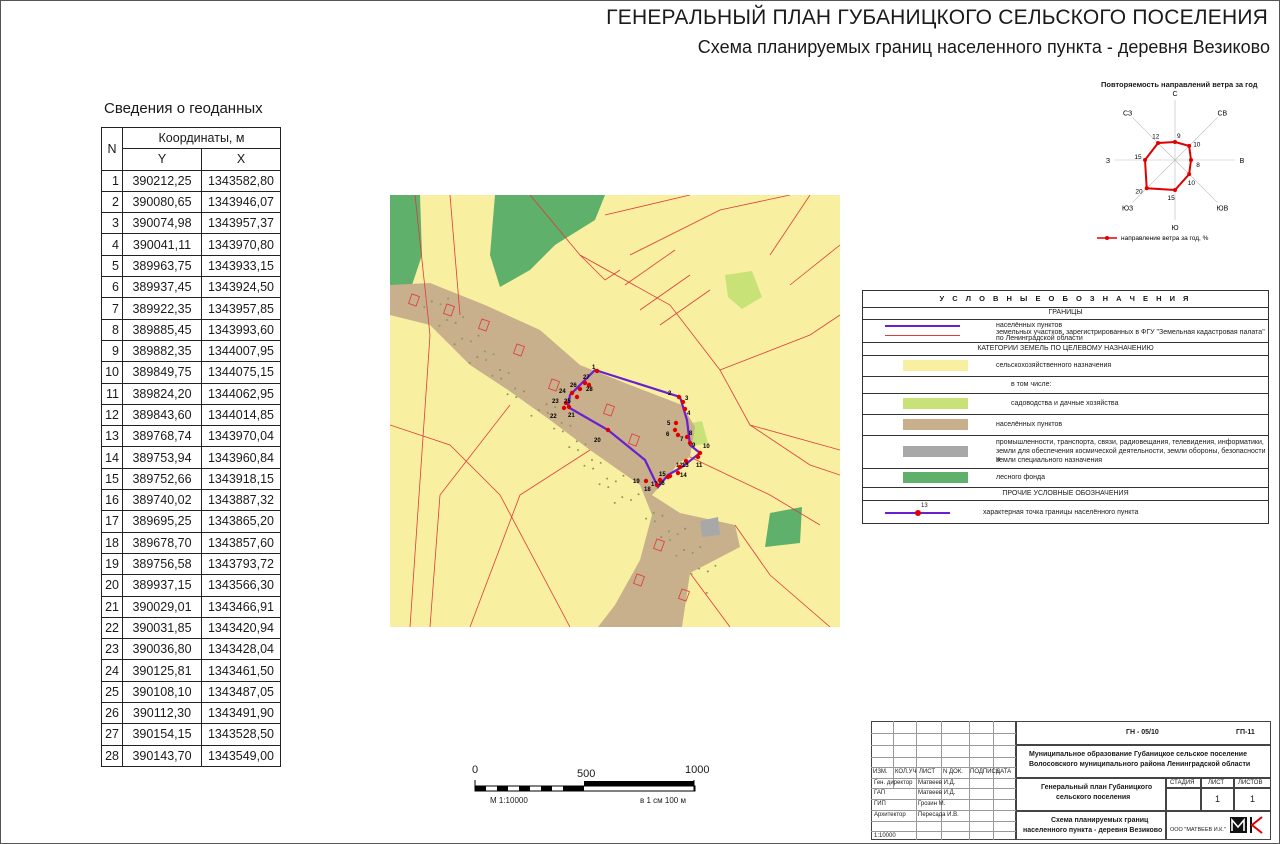  I want to click on coord-x: 1343466,91, so click(241, 606).